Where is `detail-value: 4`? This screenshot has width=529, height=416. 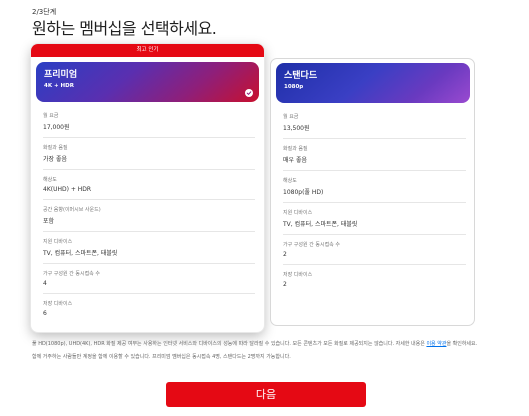
detail-value: 4 is located at coordinates (45, 283).